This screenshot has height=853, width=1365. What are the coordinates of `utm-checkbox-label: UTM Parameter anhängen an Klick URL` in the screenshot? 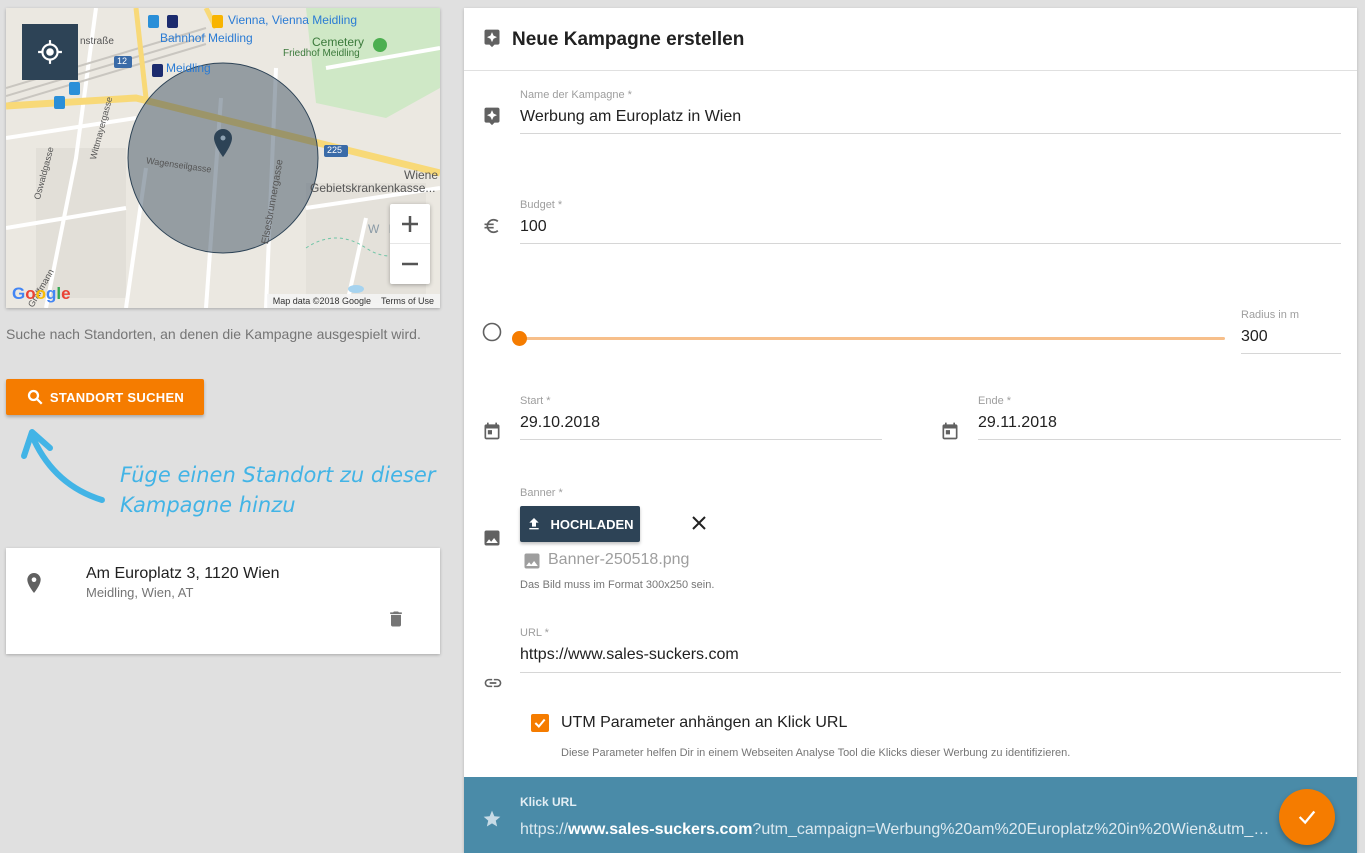 It's located at (704, 723).